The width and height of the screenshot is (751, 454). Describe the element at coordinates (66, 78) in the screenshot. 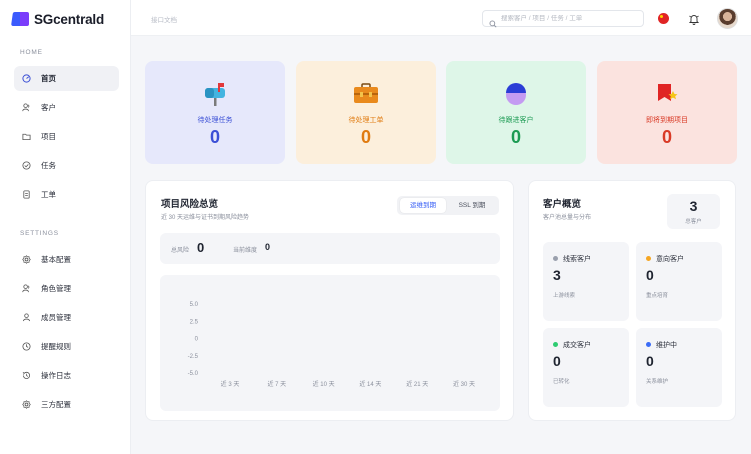

I see `sidebar-item-home: 首页` at that location.